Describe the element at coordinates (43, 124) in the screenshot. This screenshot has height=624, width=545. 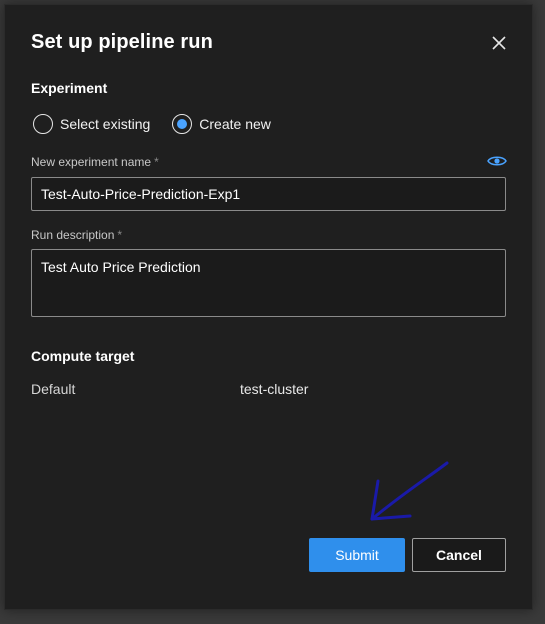
I see `radio-circle` at that location.